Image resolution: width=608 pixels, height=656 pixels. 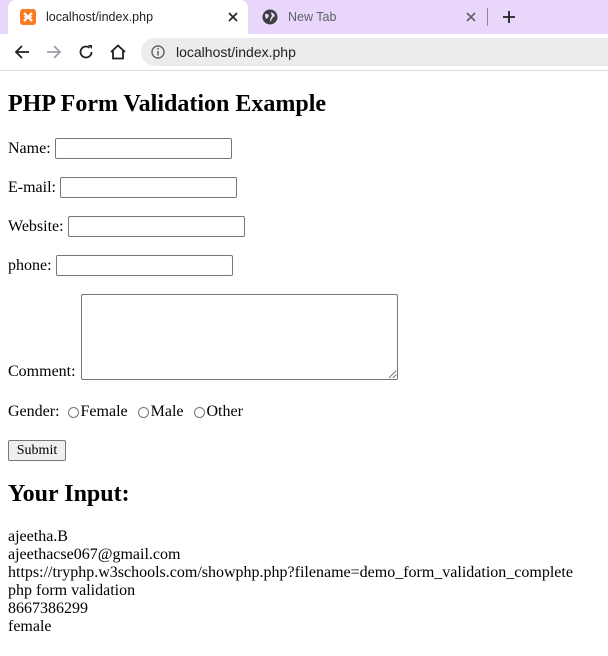 What do you see at coordinates (156, 226) in the screenshot?
I see `website-field` at bounding box center [156, 226].